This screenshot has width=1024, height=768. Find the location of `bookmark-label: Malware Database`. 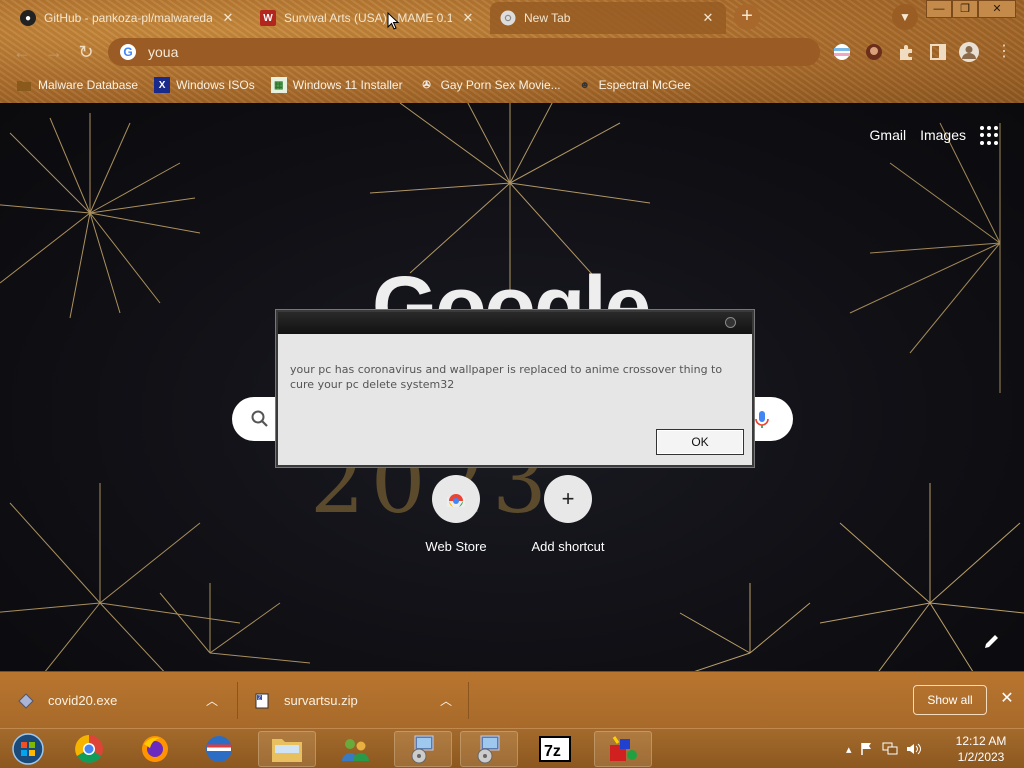

bookmark-label: Malware Database is located at coordinates (88, 85).